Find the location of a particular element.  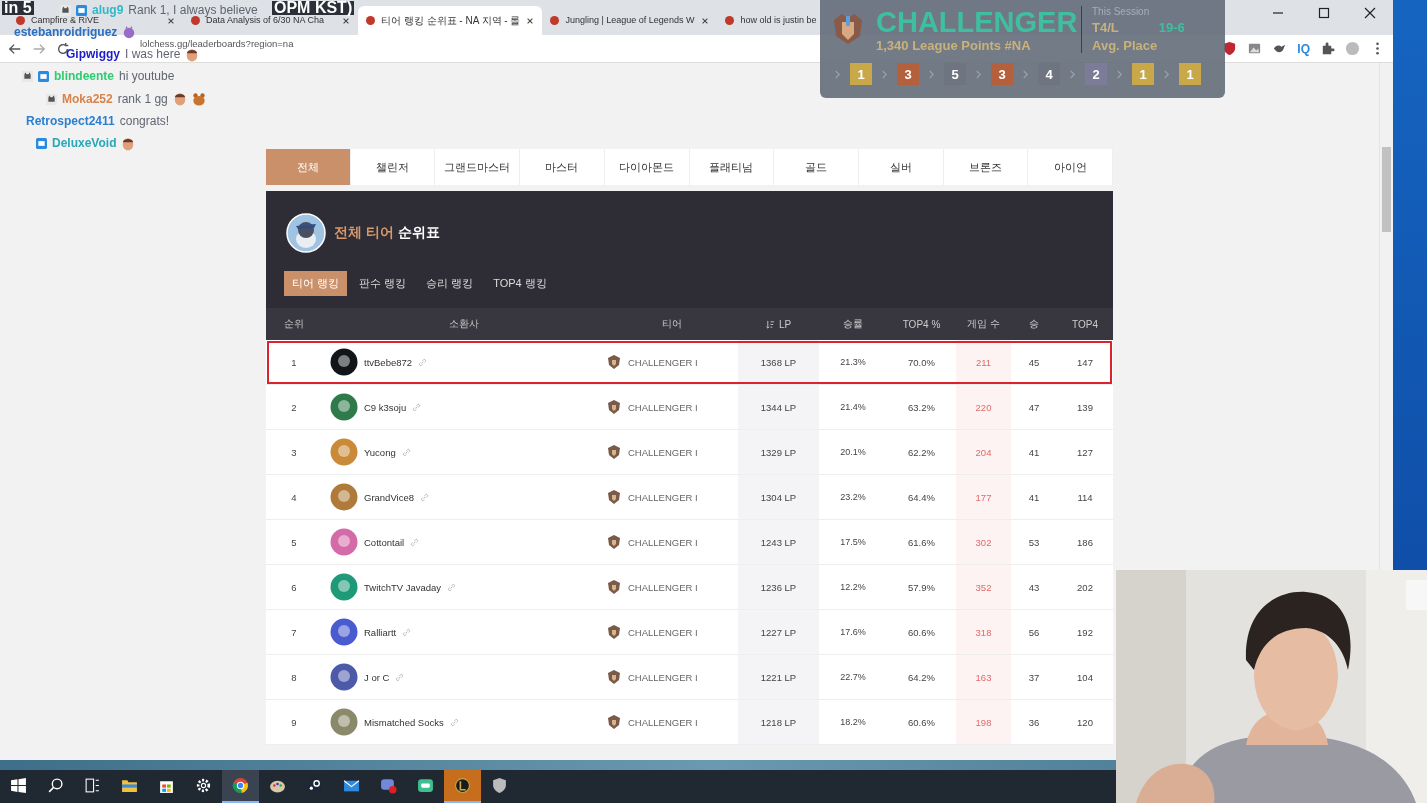

bear-emote-icon is located at coordinates (198, 99).